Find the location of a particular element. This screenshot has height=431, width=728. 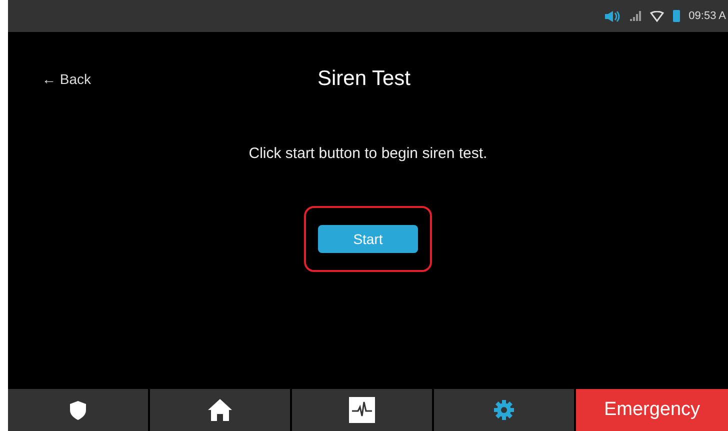

settings-icon is located at coordinates (504, 410).